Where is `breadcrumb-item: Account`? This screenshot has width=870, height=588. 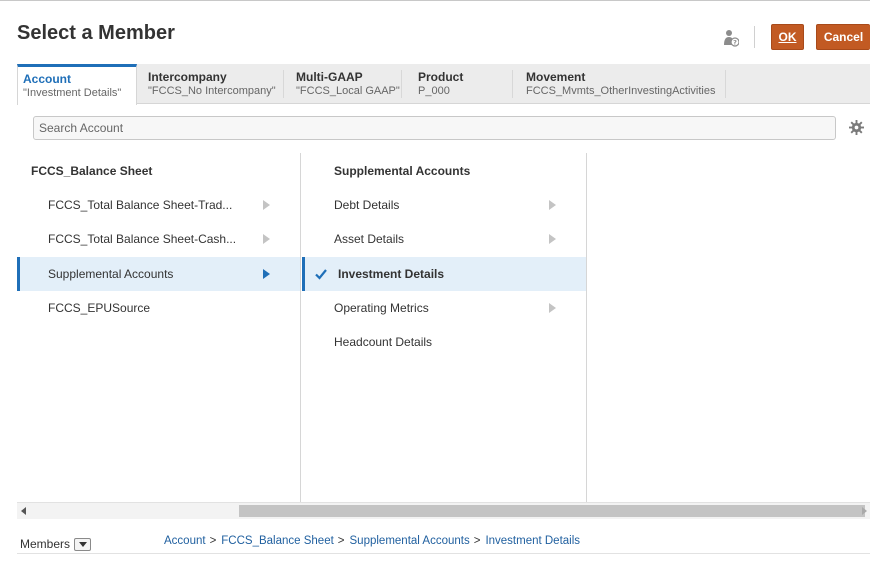 breadcrumb-item: Account is located at coordinates (185, 541).